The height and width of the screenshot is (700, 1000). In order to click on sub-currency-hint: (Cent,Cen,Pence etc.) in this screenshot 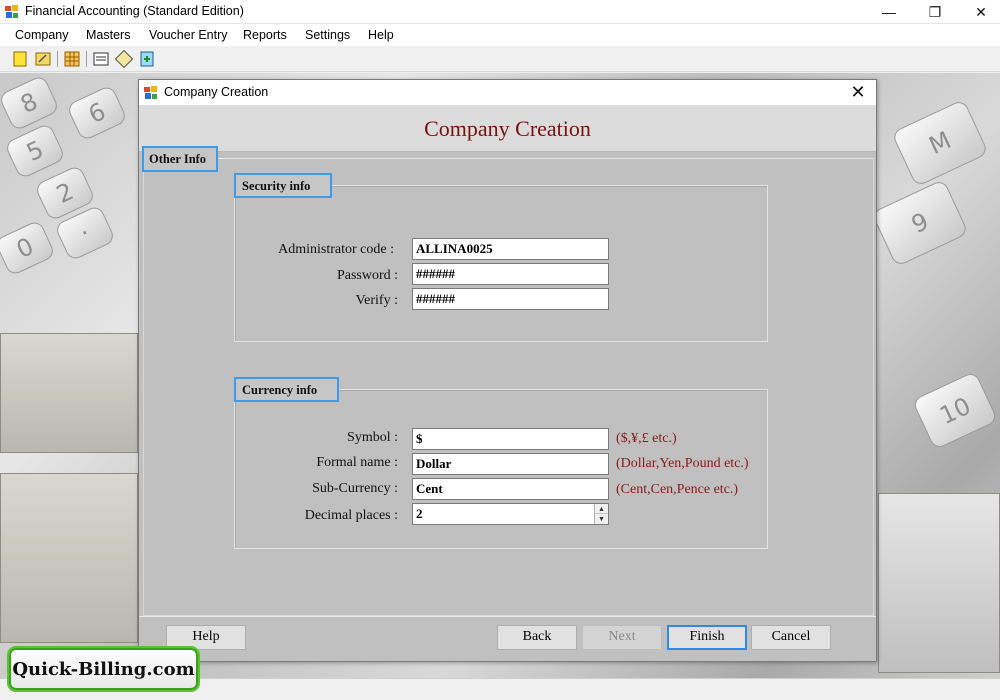, I will do `click(677, 489)`.